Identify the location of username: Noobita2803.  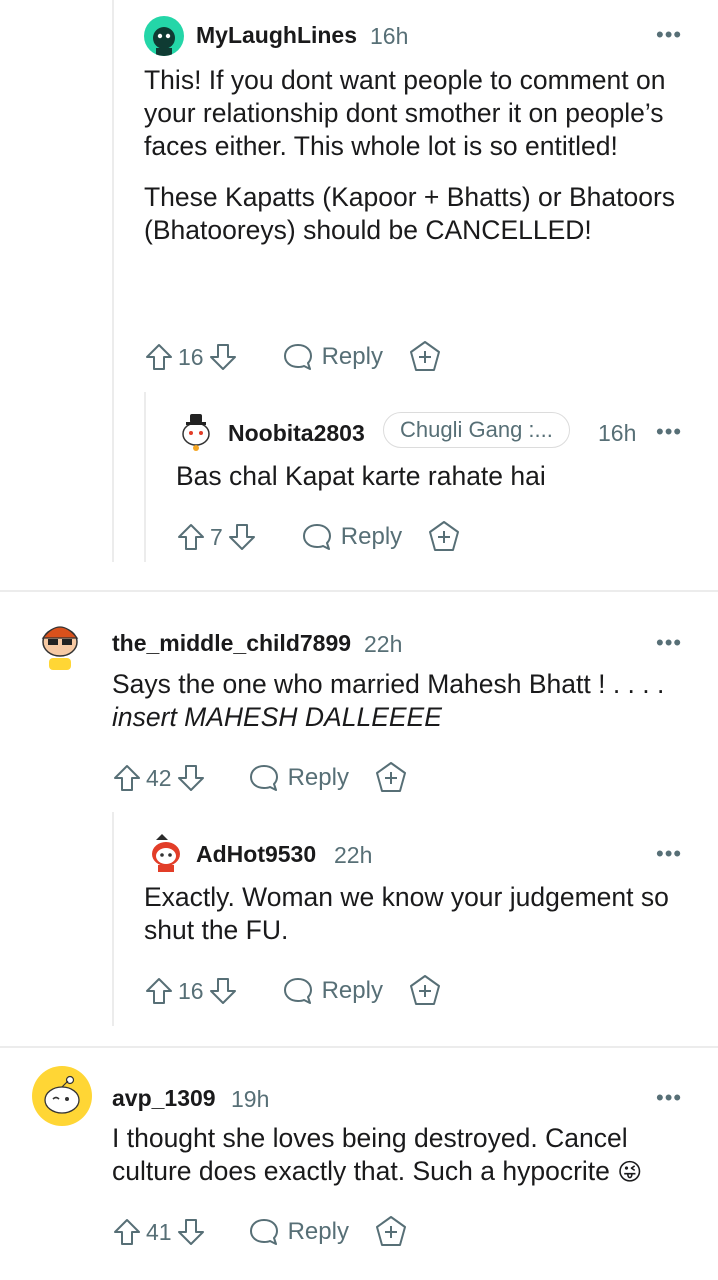
(296, 433).